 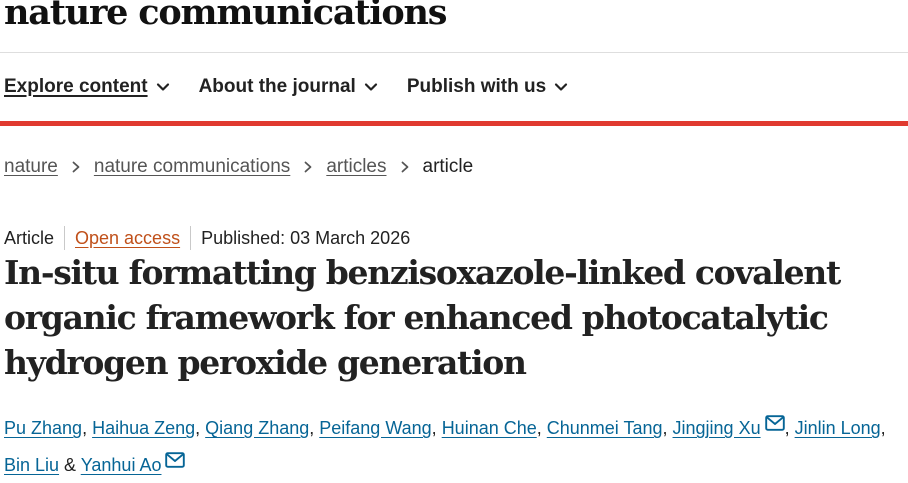 I want to click on nav-about-the-journal-label: About the journal, so click(x=277, y=86).